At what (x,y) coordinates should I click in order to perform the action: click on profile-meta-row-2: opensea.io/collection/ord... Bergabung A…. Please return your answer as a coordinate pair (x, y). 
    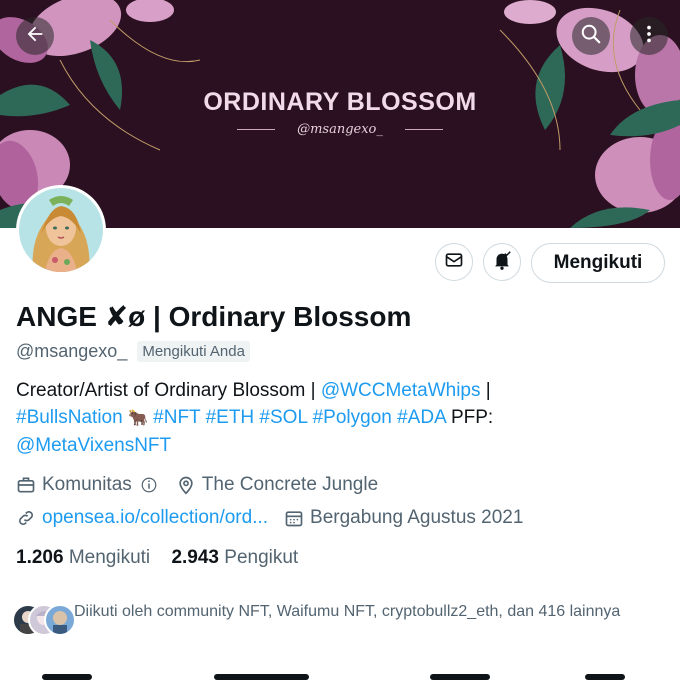
    Looking at the image, I should click on (269, 518).